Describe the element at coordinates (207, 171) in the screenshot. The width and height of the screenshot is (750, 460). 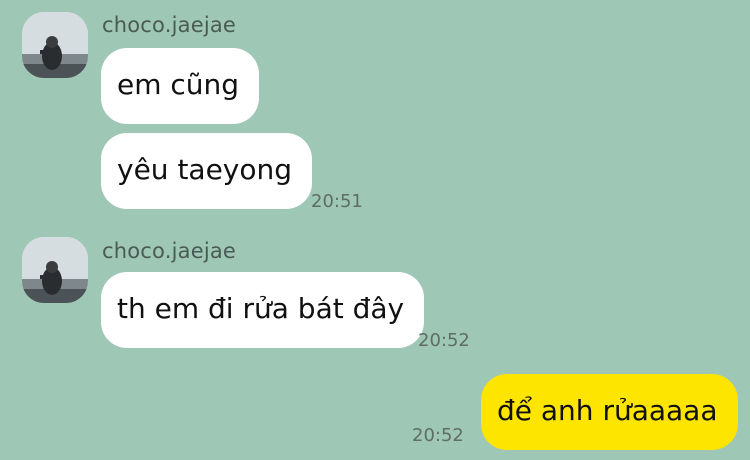
I see `message-bubble: yêu taeyong` at that location.